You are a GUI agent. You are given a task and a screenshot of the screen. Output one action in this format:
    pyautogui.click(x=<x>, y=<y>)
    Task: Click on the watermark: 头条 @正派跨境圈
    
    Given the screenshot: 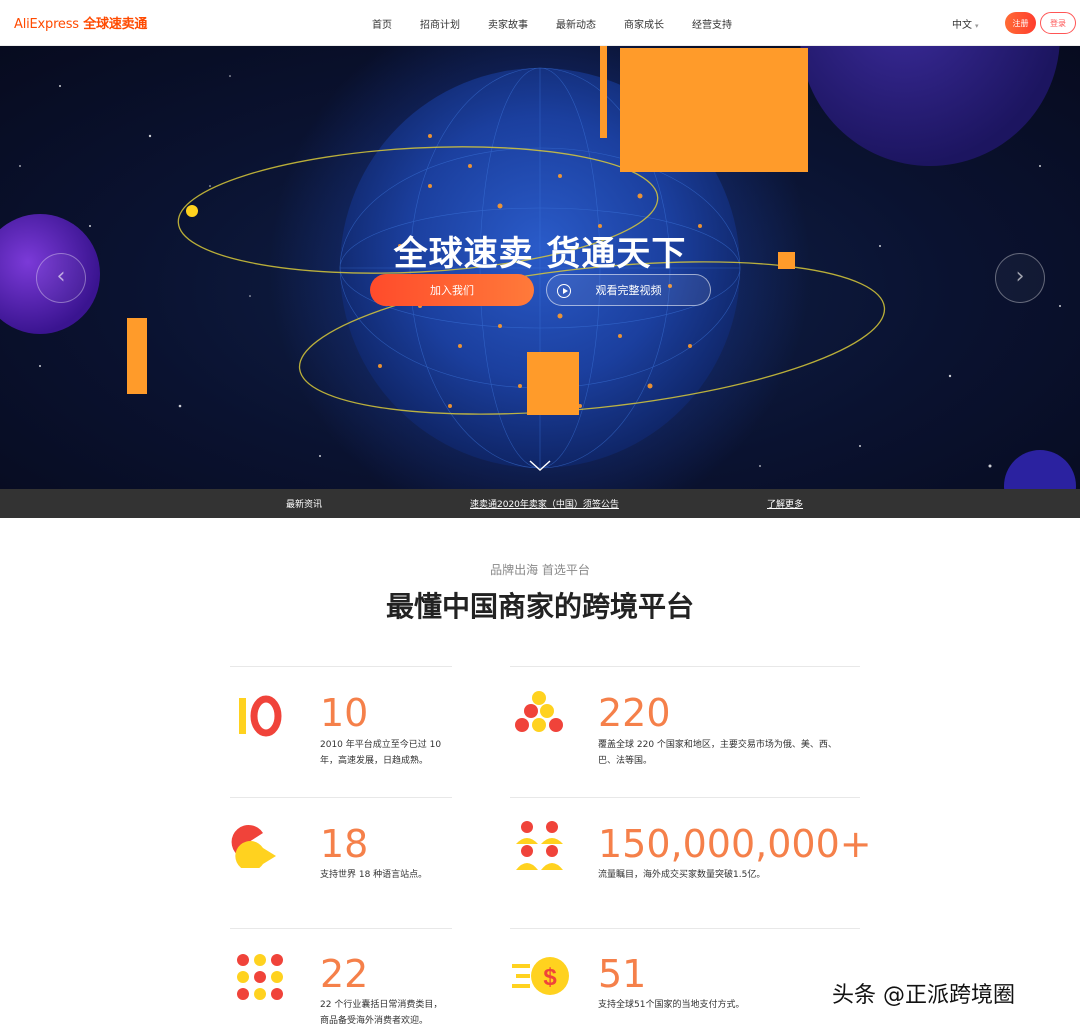 What is the action you would take?
    pyautogui.click(x=923, y=995)
    